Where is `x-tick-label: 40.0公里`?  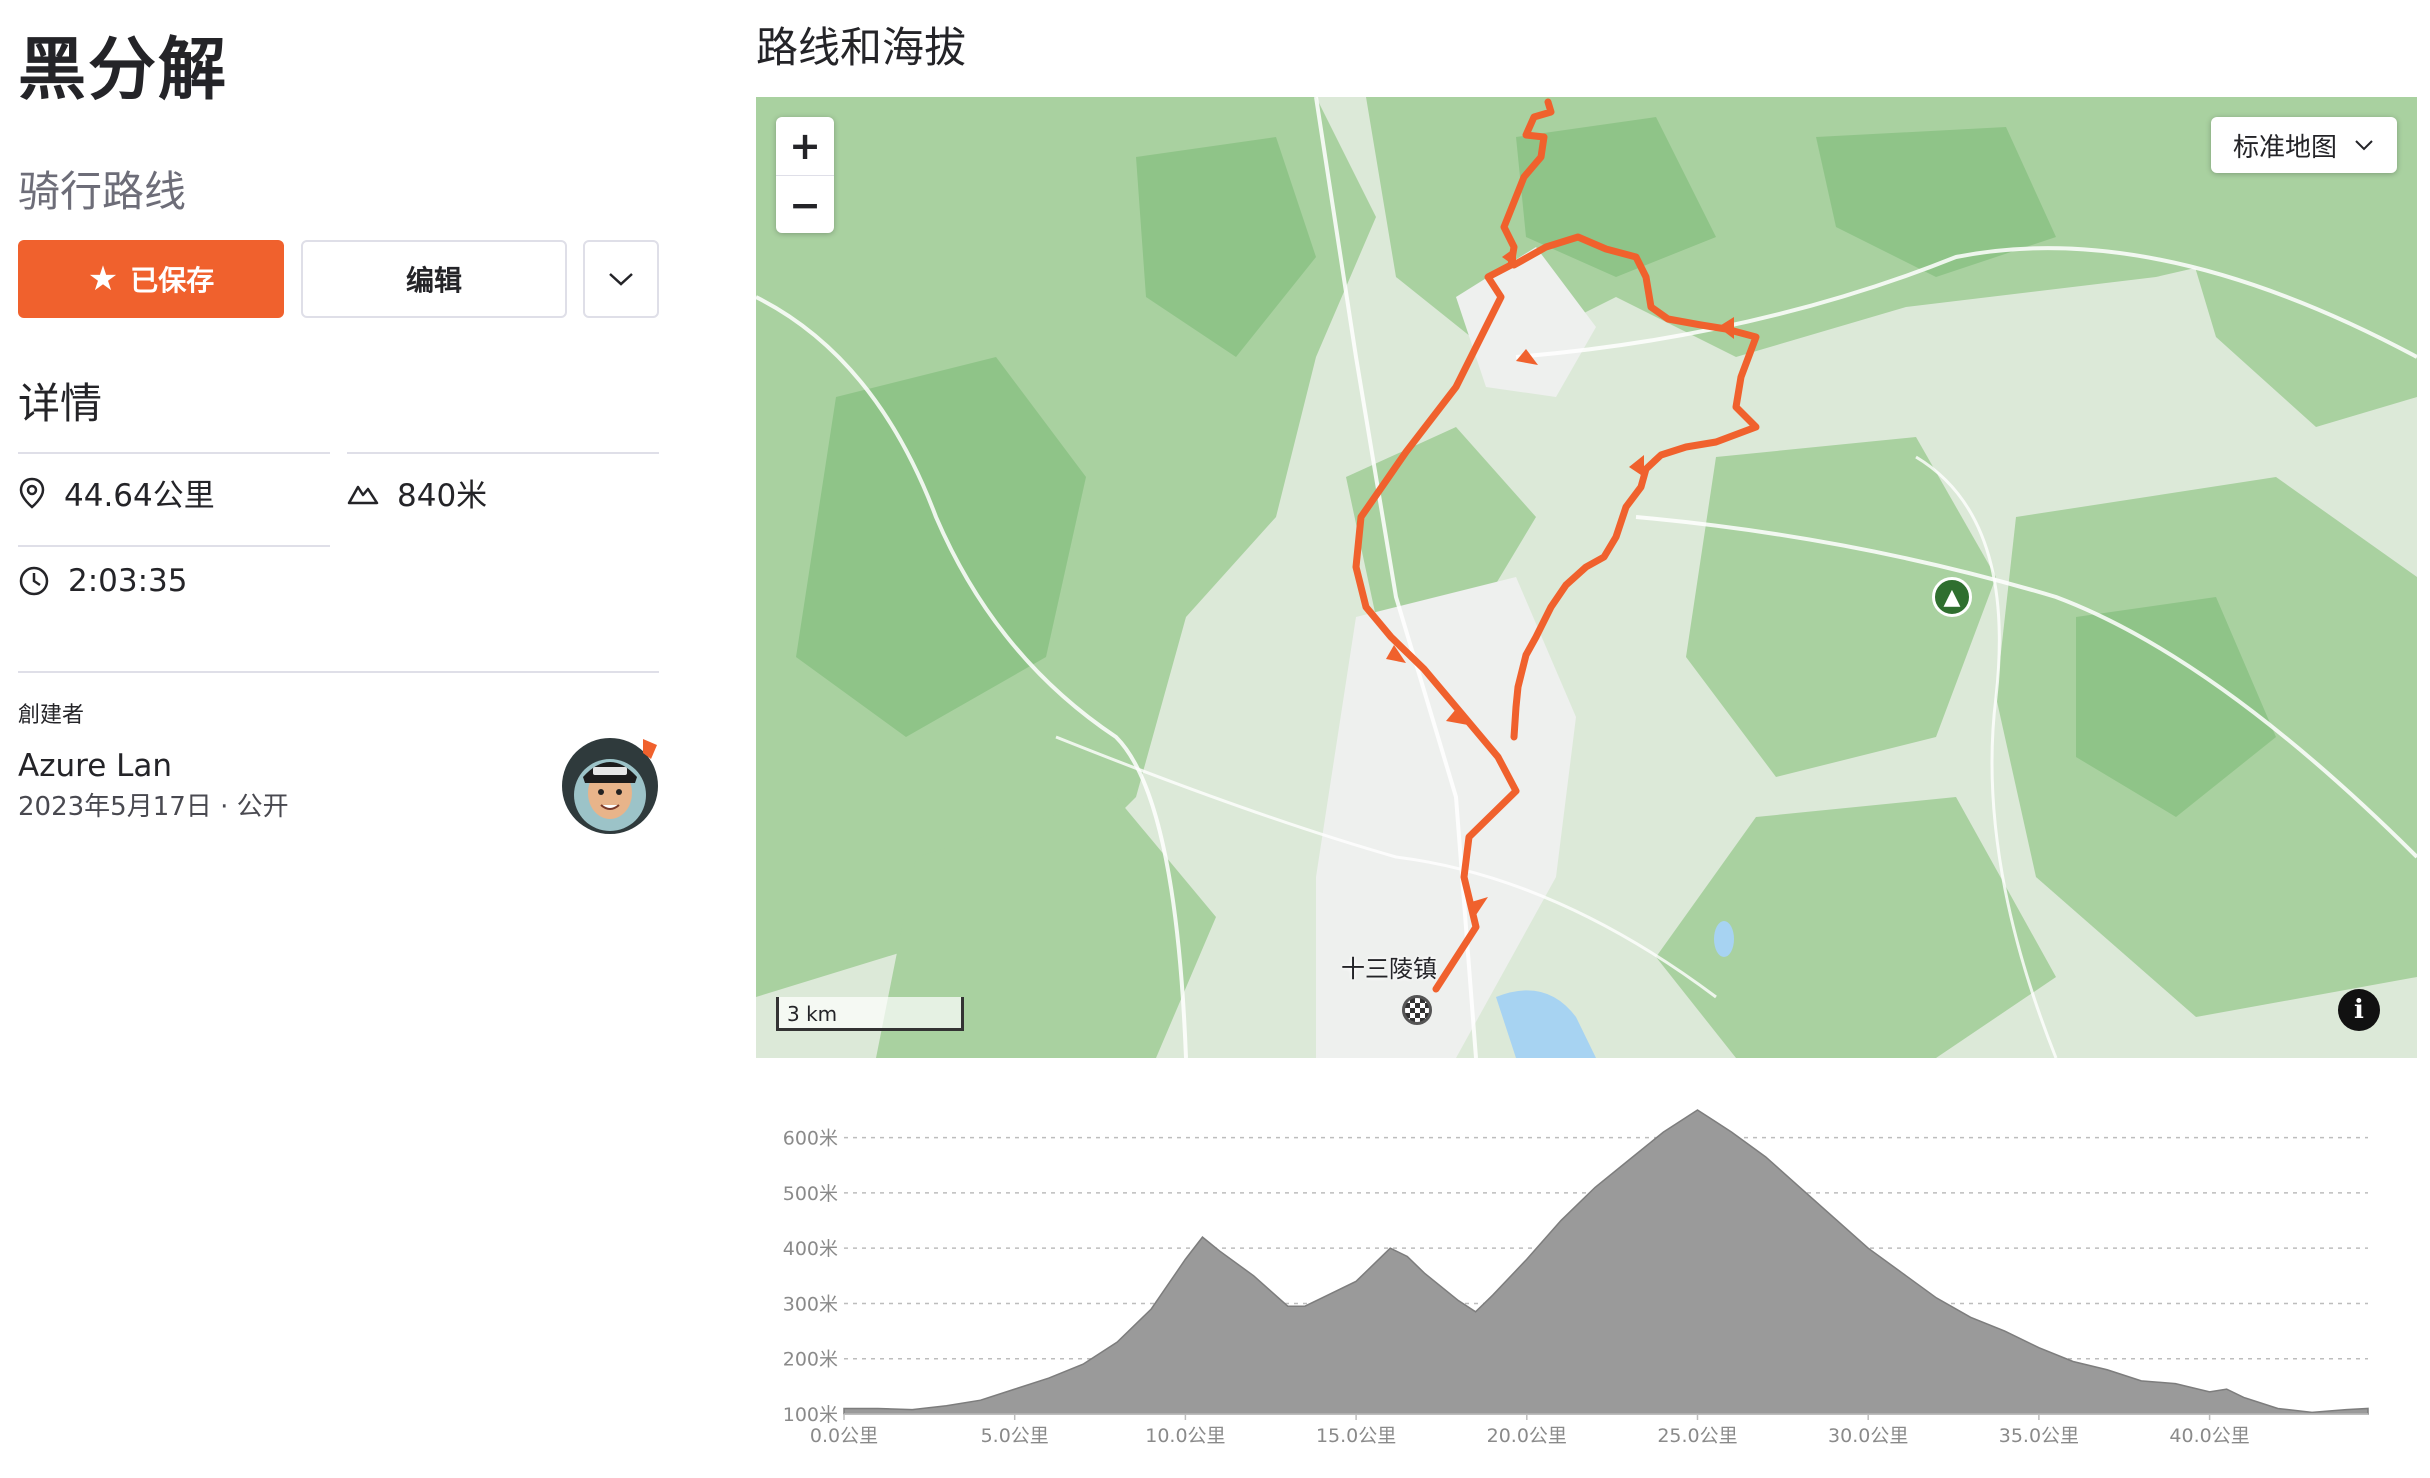 x-tick-label: 40.0公里 is located at coordinates (2209, 1436).